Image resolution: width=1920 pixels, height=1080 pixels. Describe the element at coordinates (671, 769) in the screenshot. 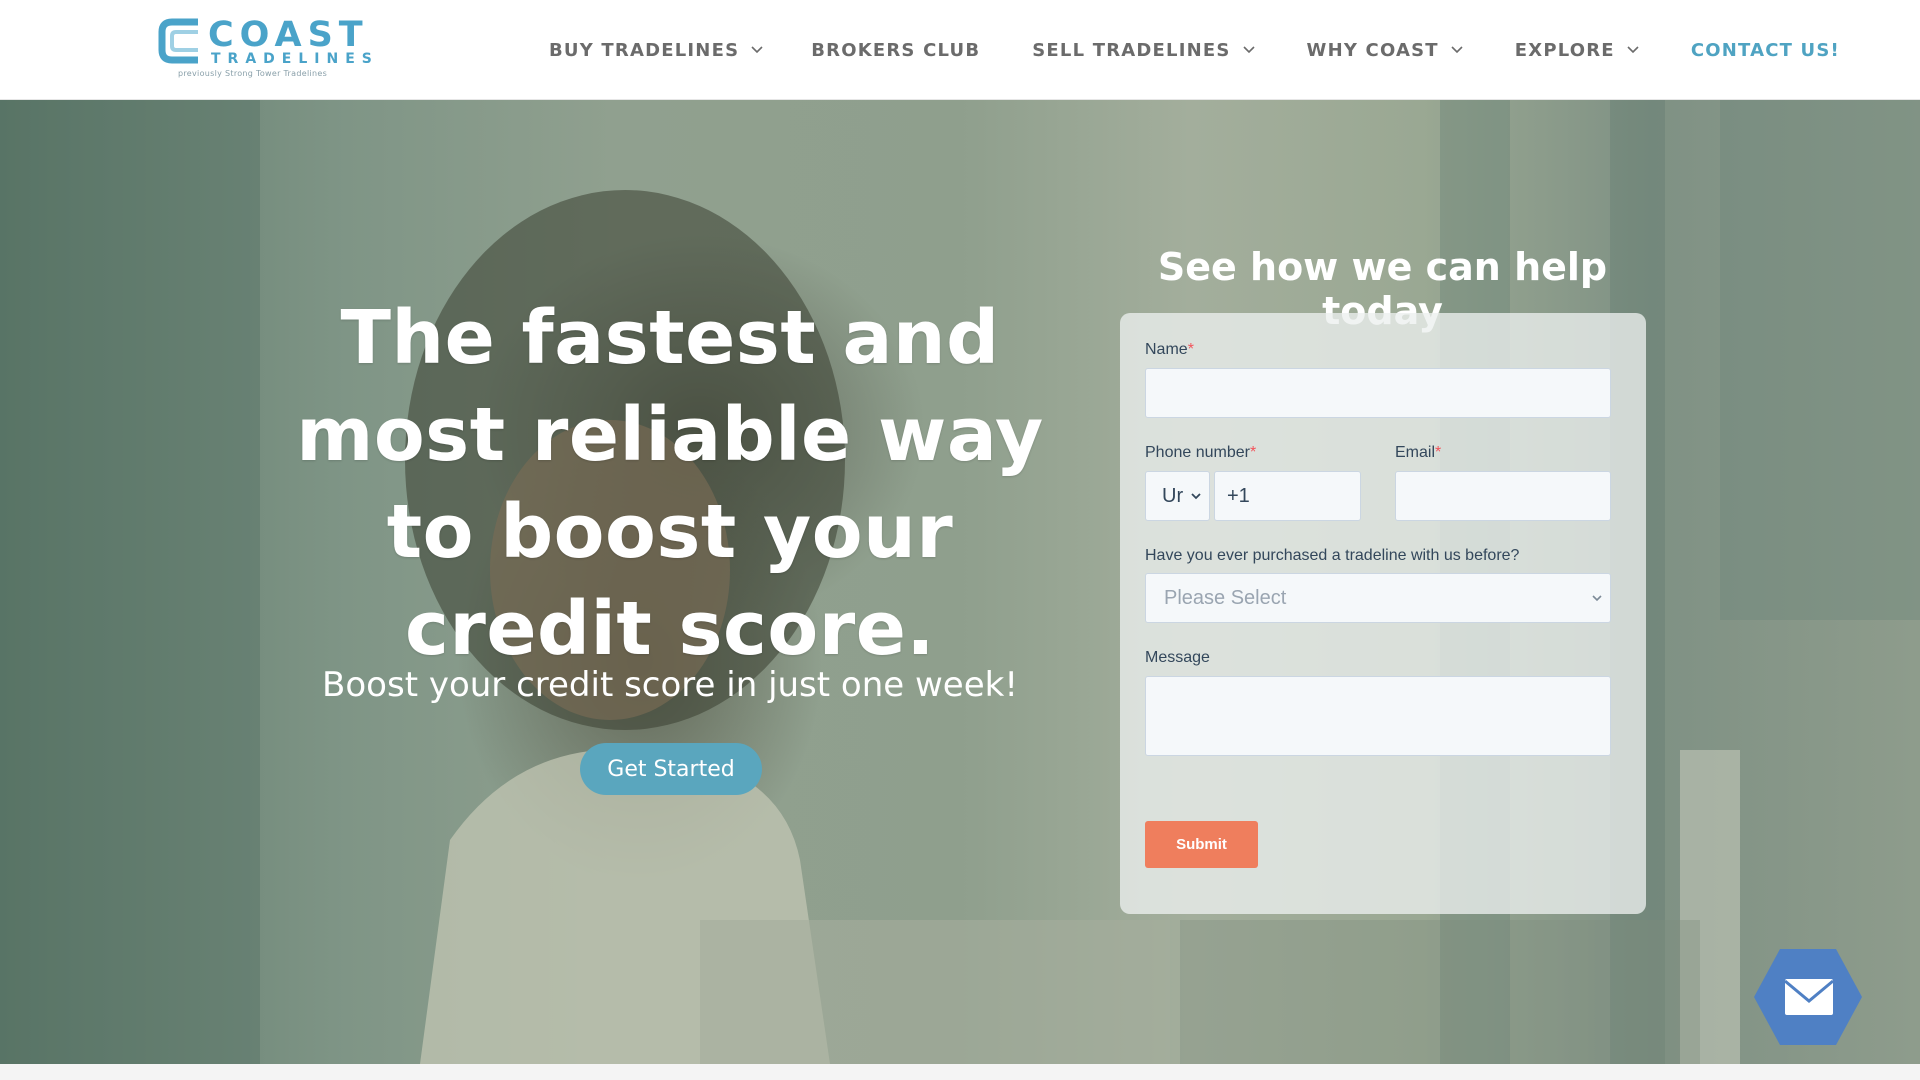

I see `get-started-button: Get Started` at that location.